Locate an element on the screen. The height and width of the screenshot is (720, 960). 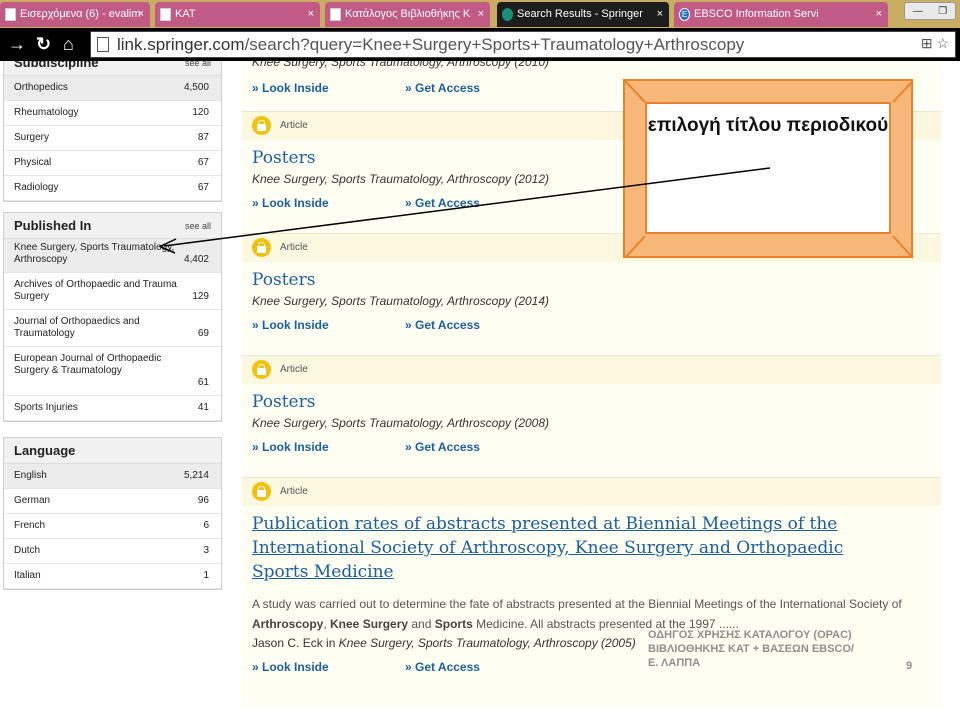
facet-item-label: Rheumatology is located at coordinates (46, 112).